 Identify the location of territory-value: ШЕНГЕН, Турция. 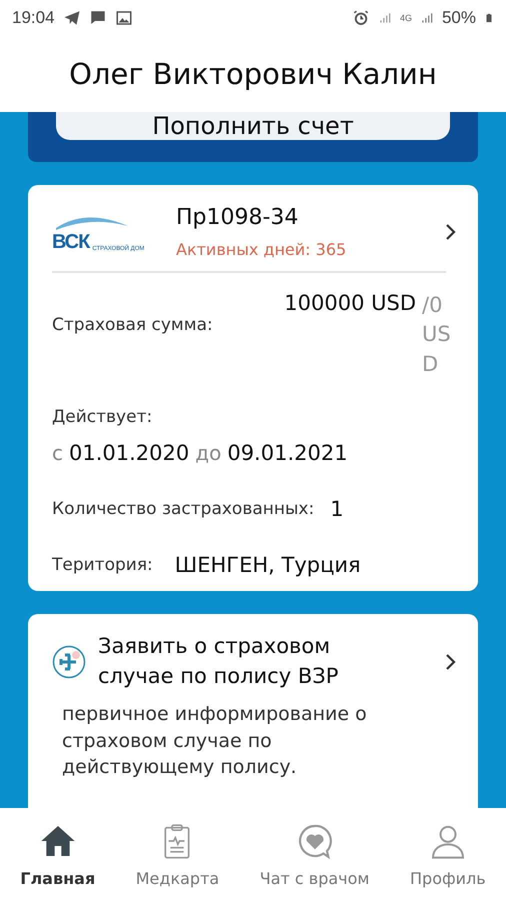
(267, 565).